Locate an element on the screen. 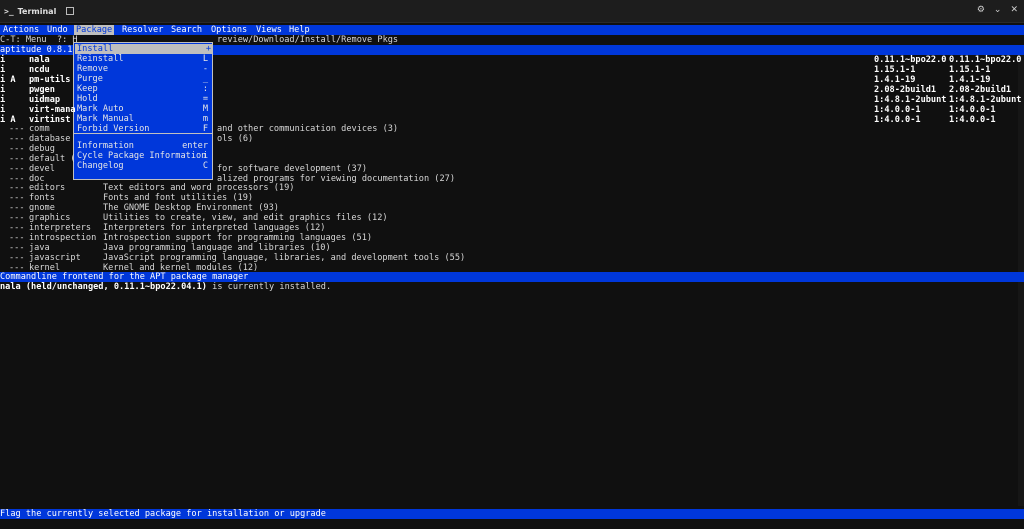  section-description: Kernel and kernel modules (12) is located at coordinates (181, 267).